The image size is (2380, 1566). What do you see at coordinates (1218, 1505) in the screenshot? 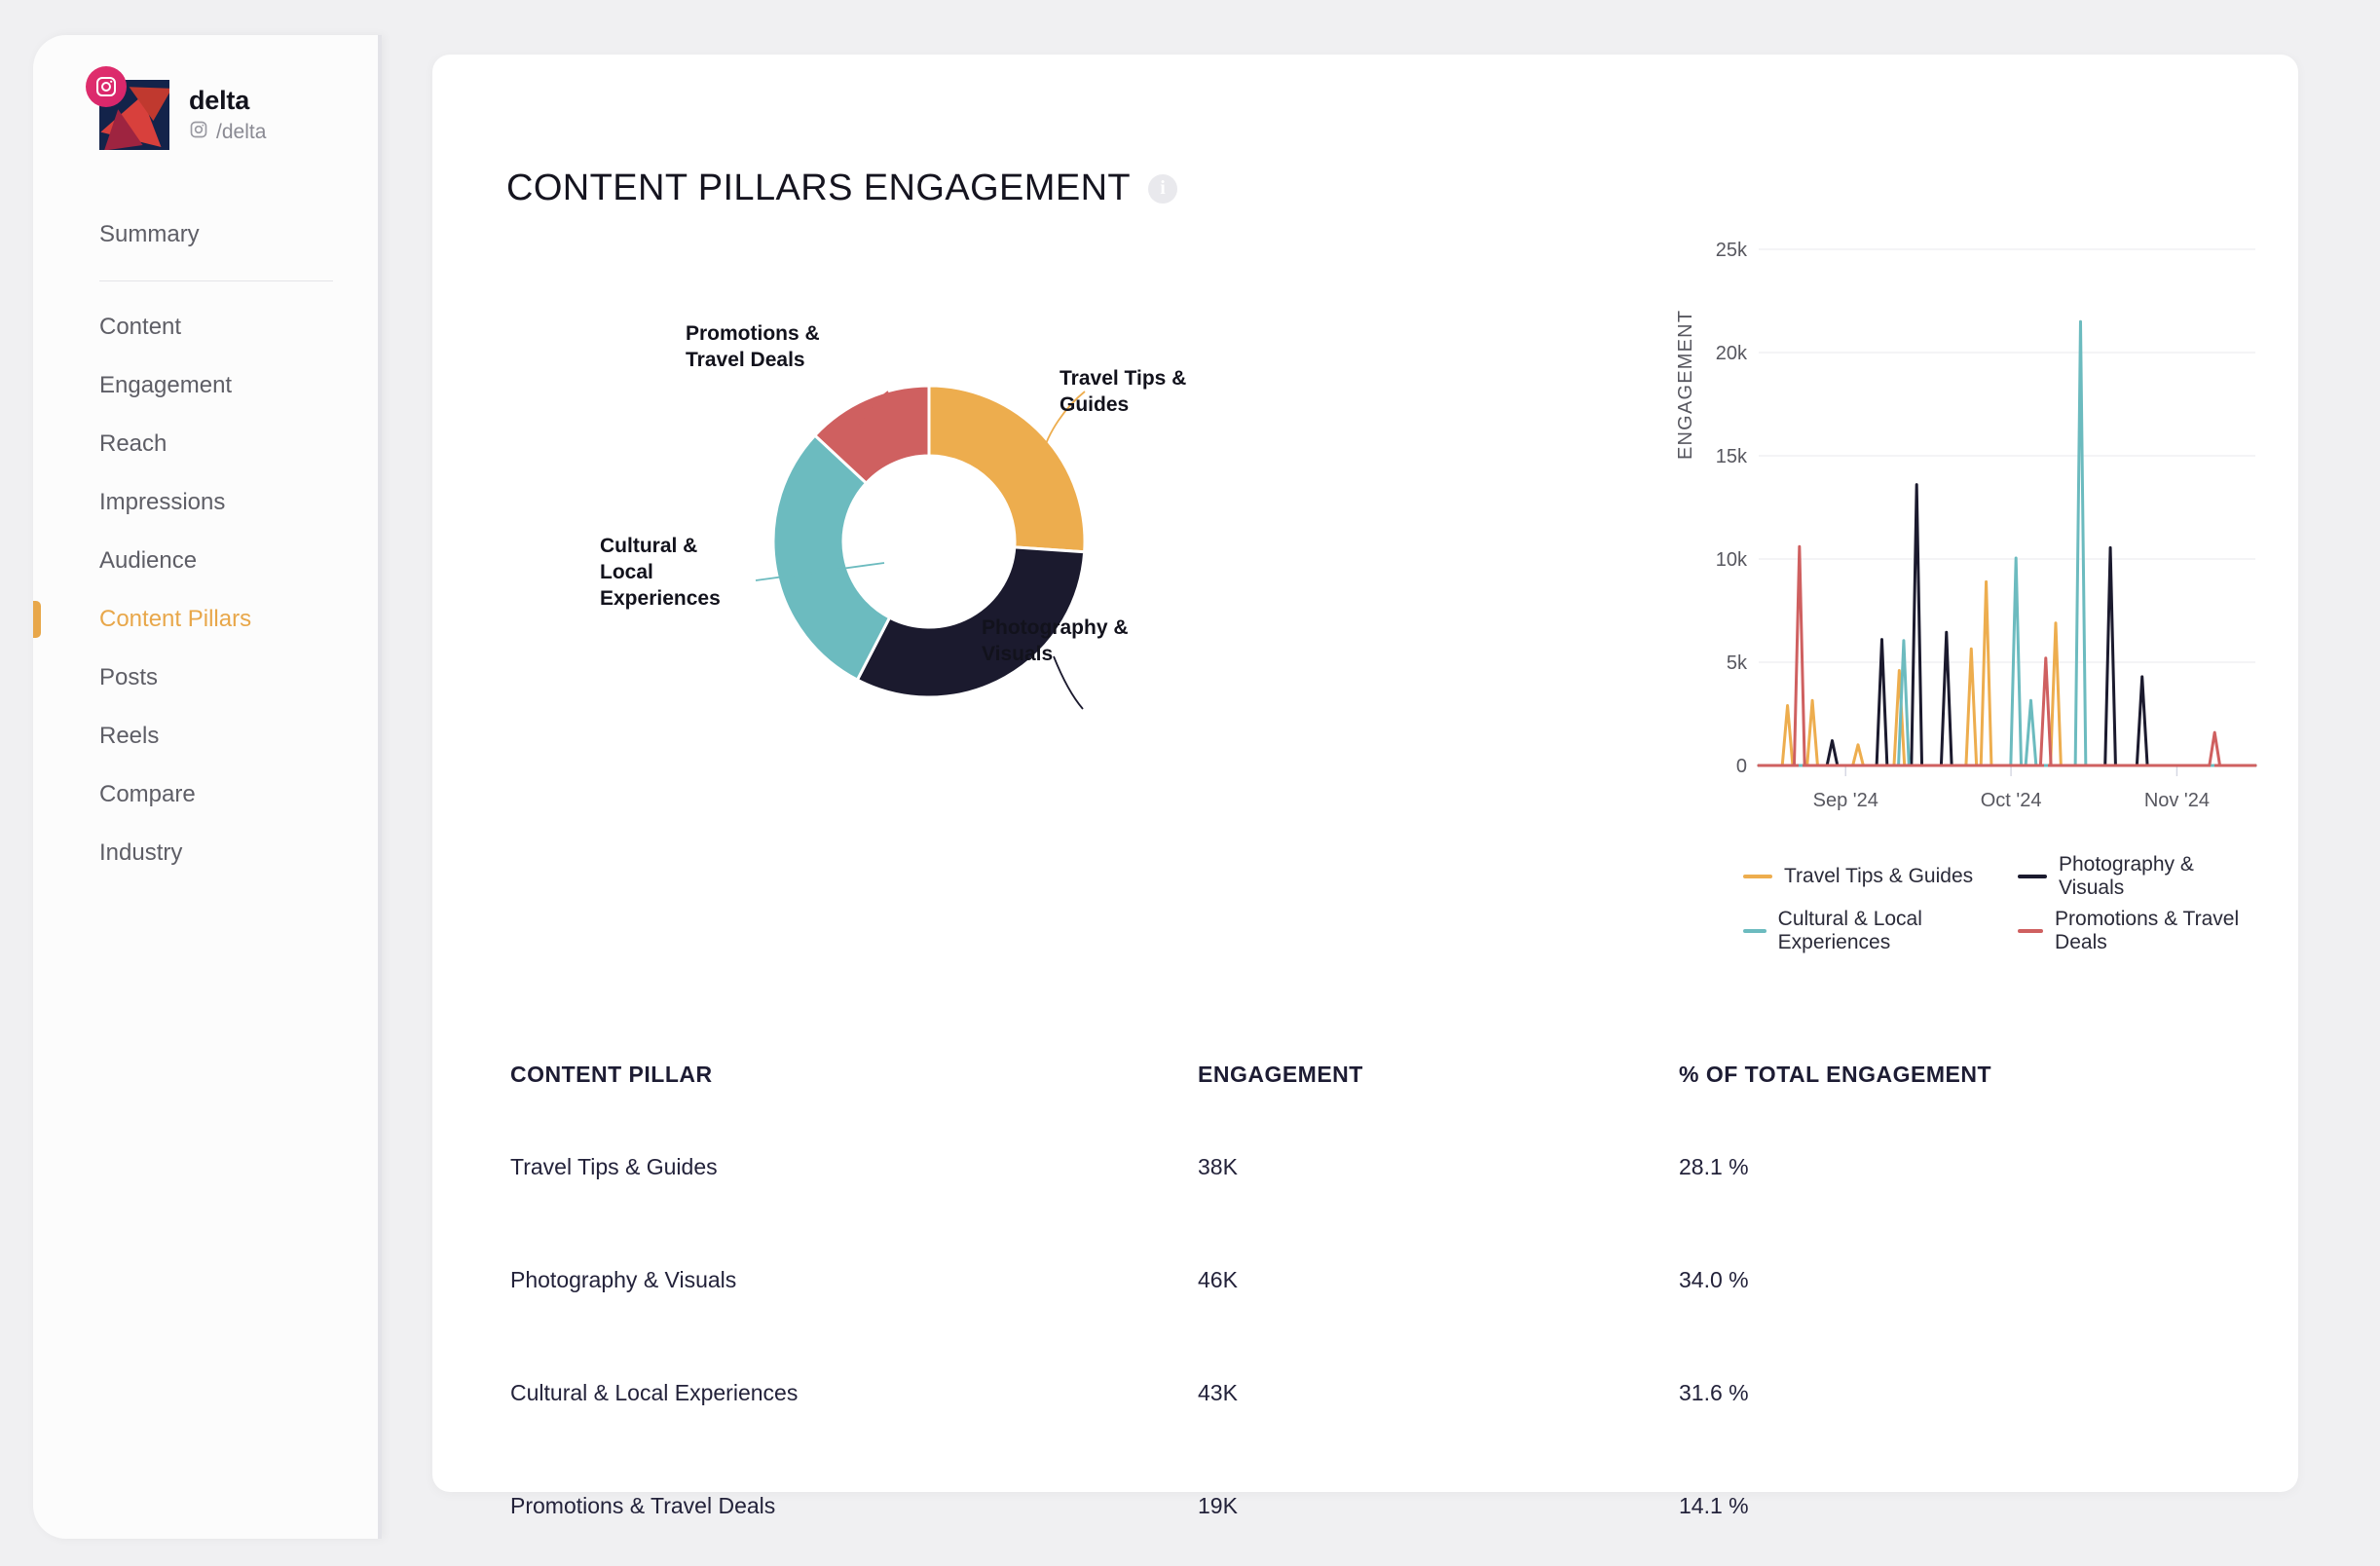
I see `table-cell: 19K` at bounding box center [1218, 1505].